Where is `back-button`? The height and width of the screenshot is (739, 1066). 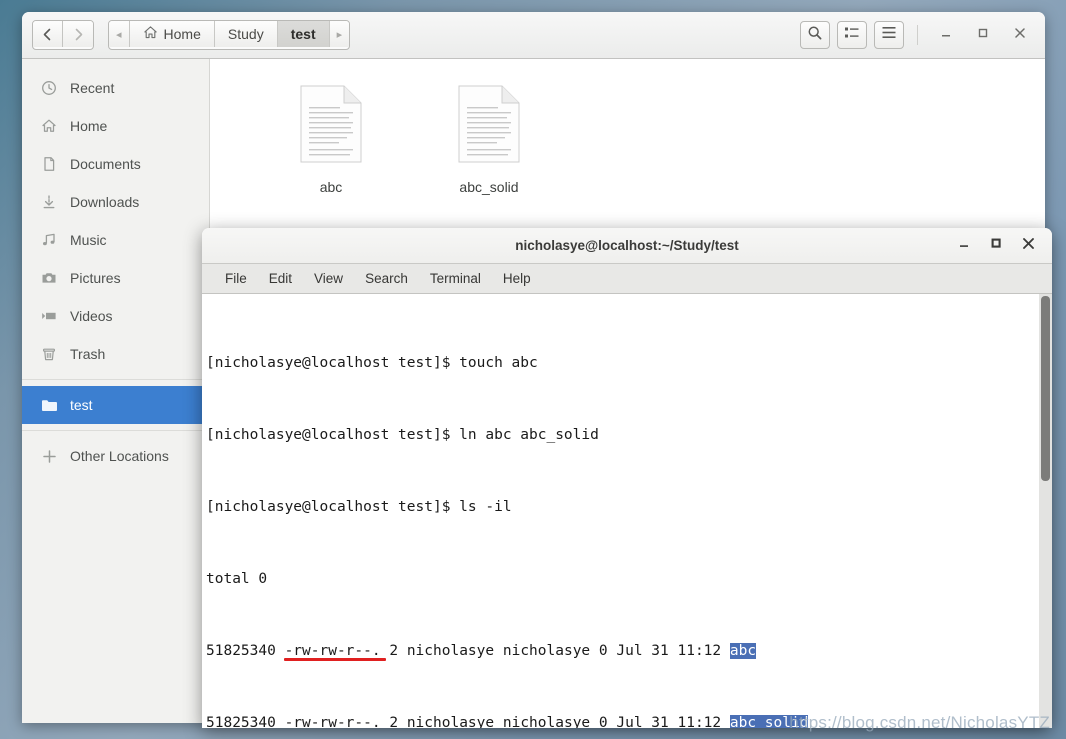
back-button is located at coordinates (48, 34).